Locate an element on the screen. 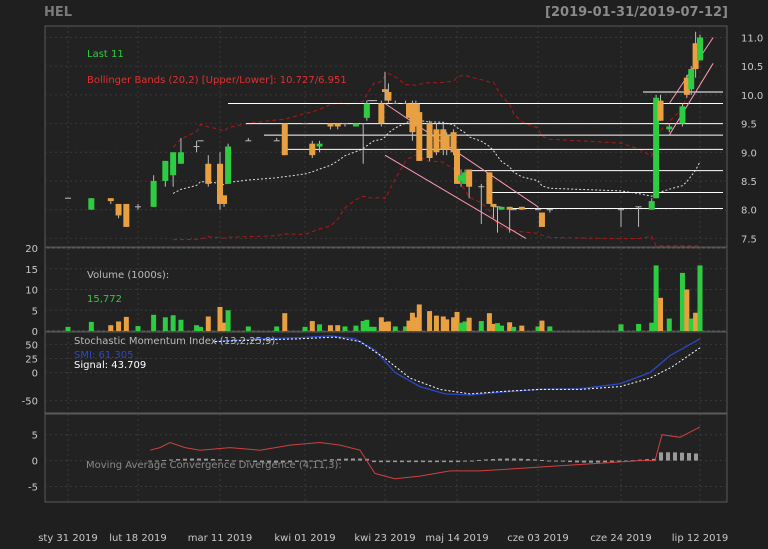  smi-tick-label-0: -50 is located at coordinates (30, 402).